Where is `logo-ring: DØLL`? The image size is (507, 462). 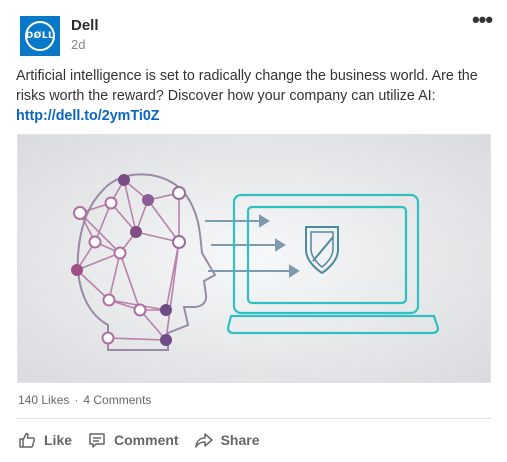
logo-ring: DØLL is located at coordinates (40, 36).